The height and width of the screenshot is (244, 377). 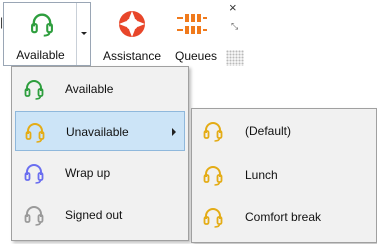 What do you see at coordinates (234, 26) in the screenshot?
I see `expand-icon: ⤡` at bounding box center [234, 26].